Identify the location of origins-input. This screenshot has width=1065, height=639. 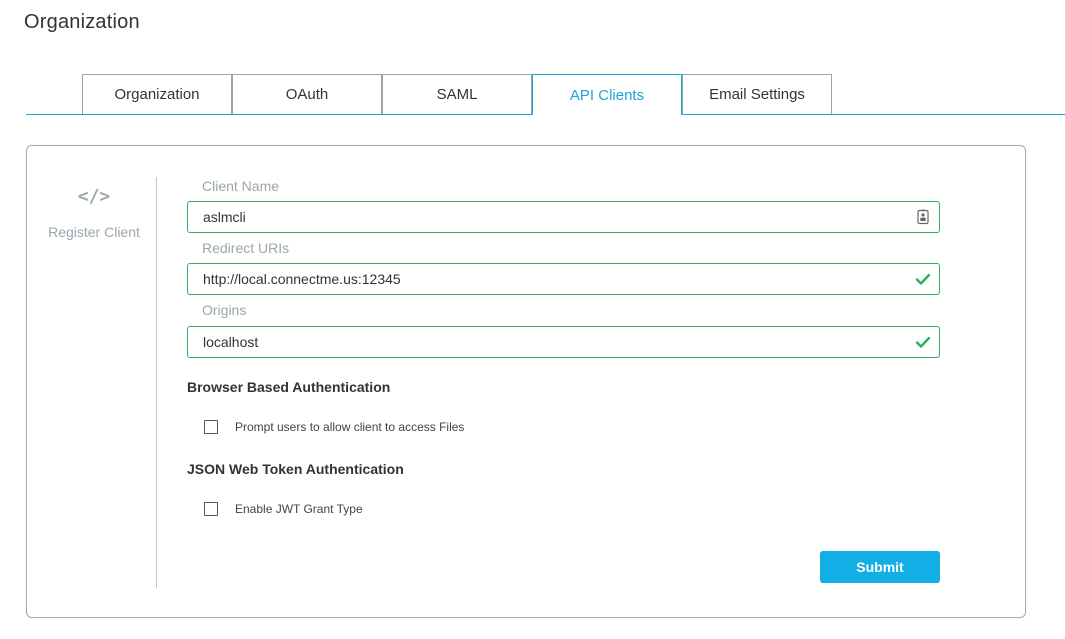
(563, 342).